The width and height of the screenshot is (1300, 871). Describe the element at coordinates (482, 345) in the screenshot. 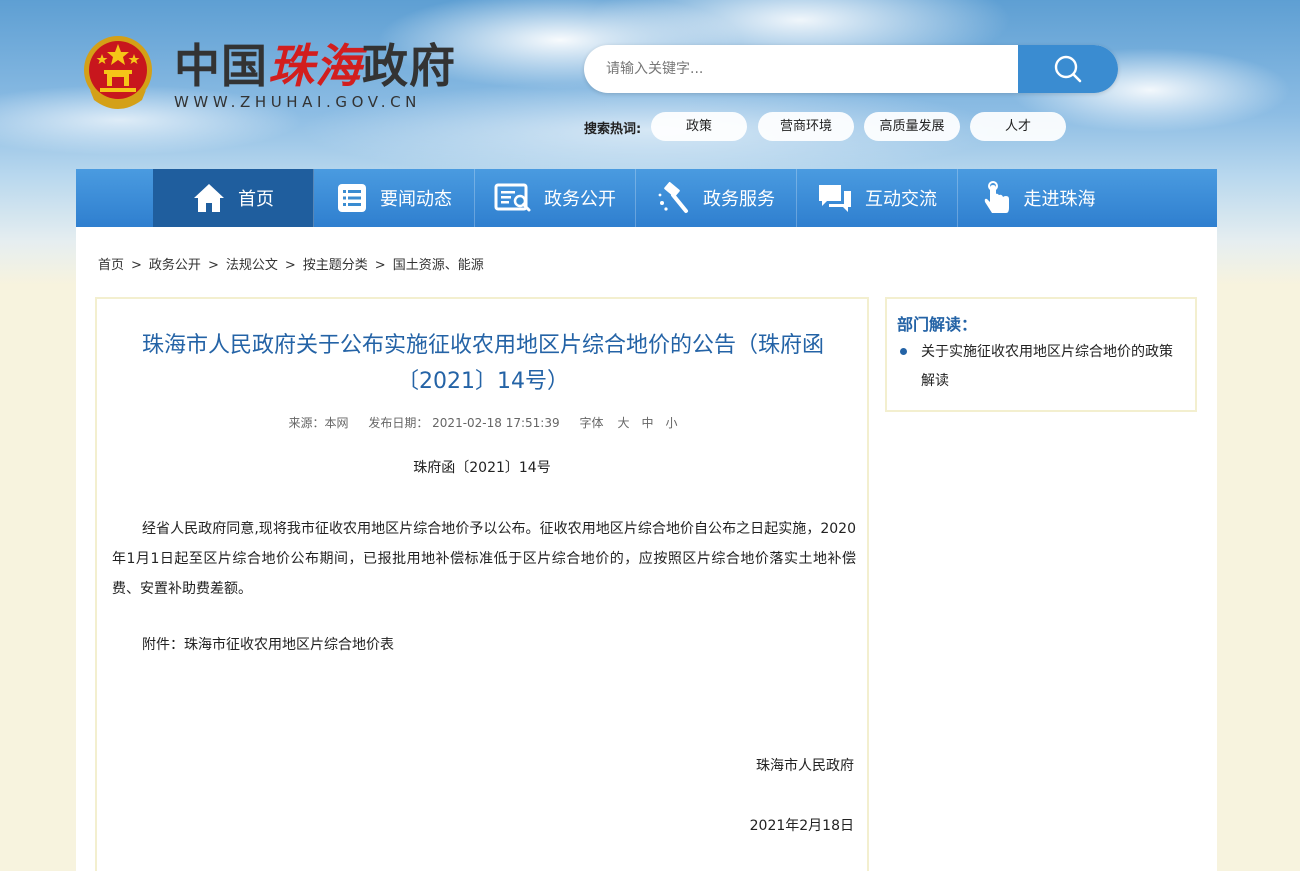

I see `article-title-line1: 珠海市人民政府关于公布实施征收农用地区片综合地价的公告（珠府函` at that location.